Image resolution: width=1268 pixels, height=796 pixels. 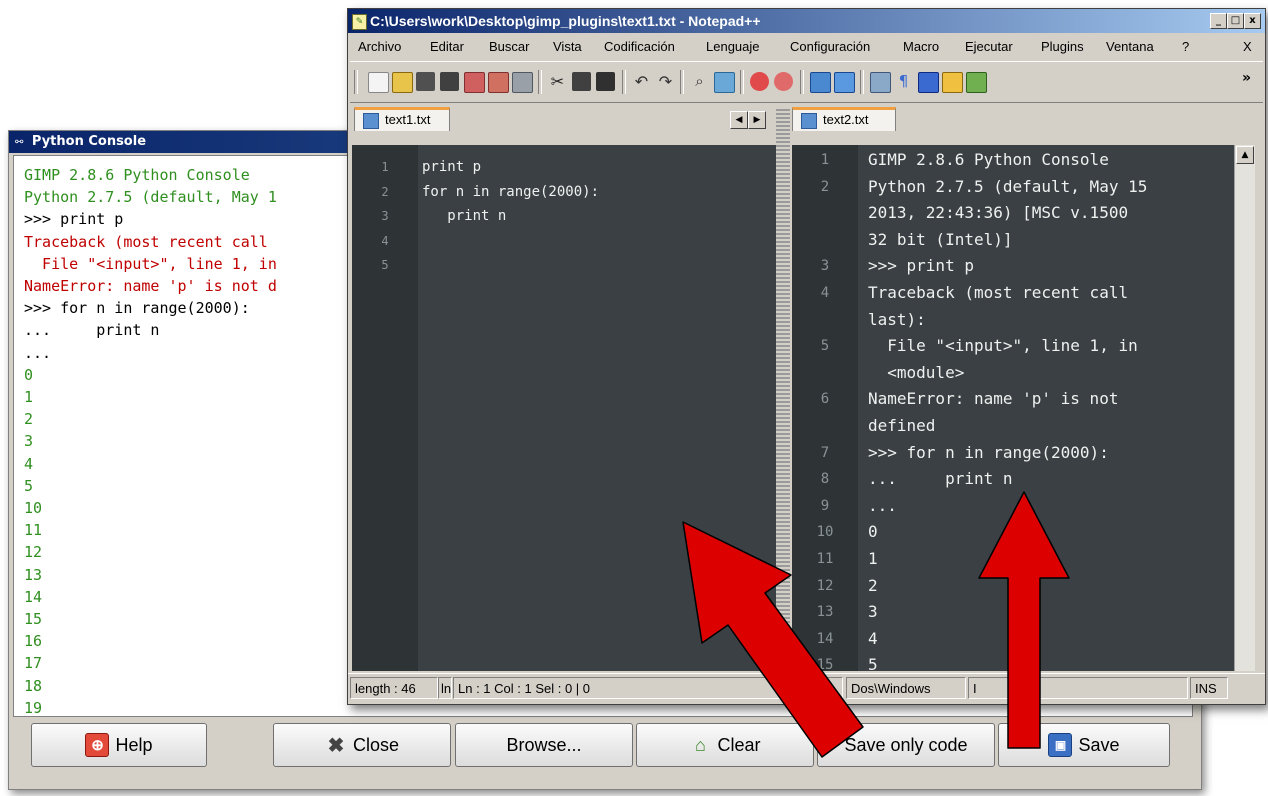 What do you see at coordinates (825, 638) in the screenshot?
I see `line-number: 14` at bounding box center [825, 638].